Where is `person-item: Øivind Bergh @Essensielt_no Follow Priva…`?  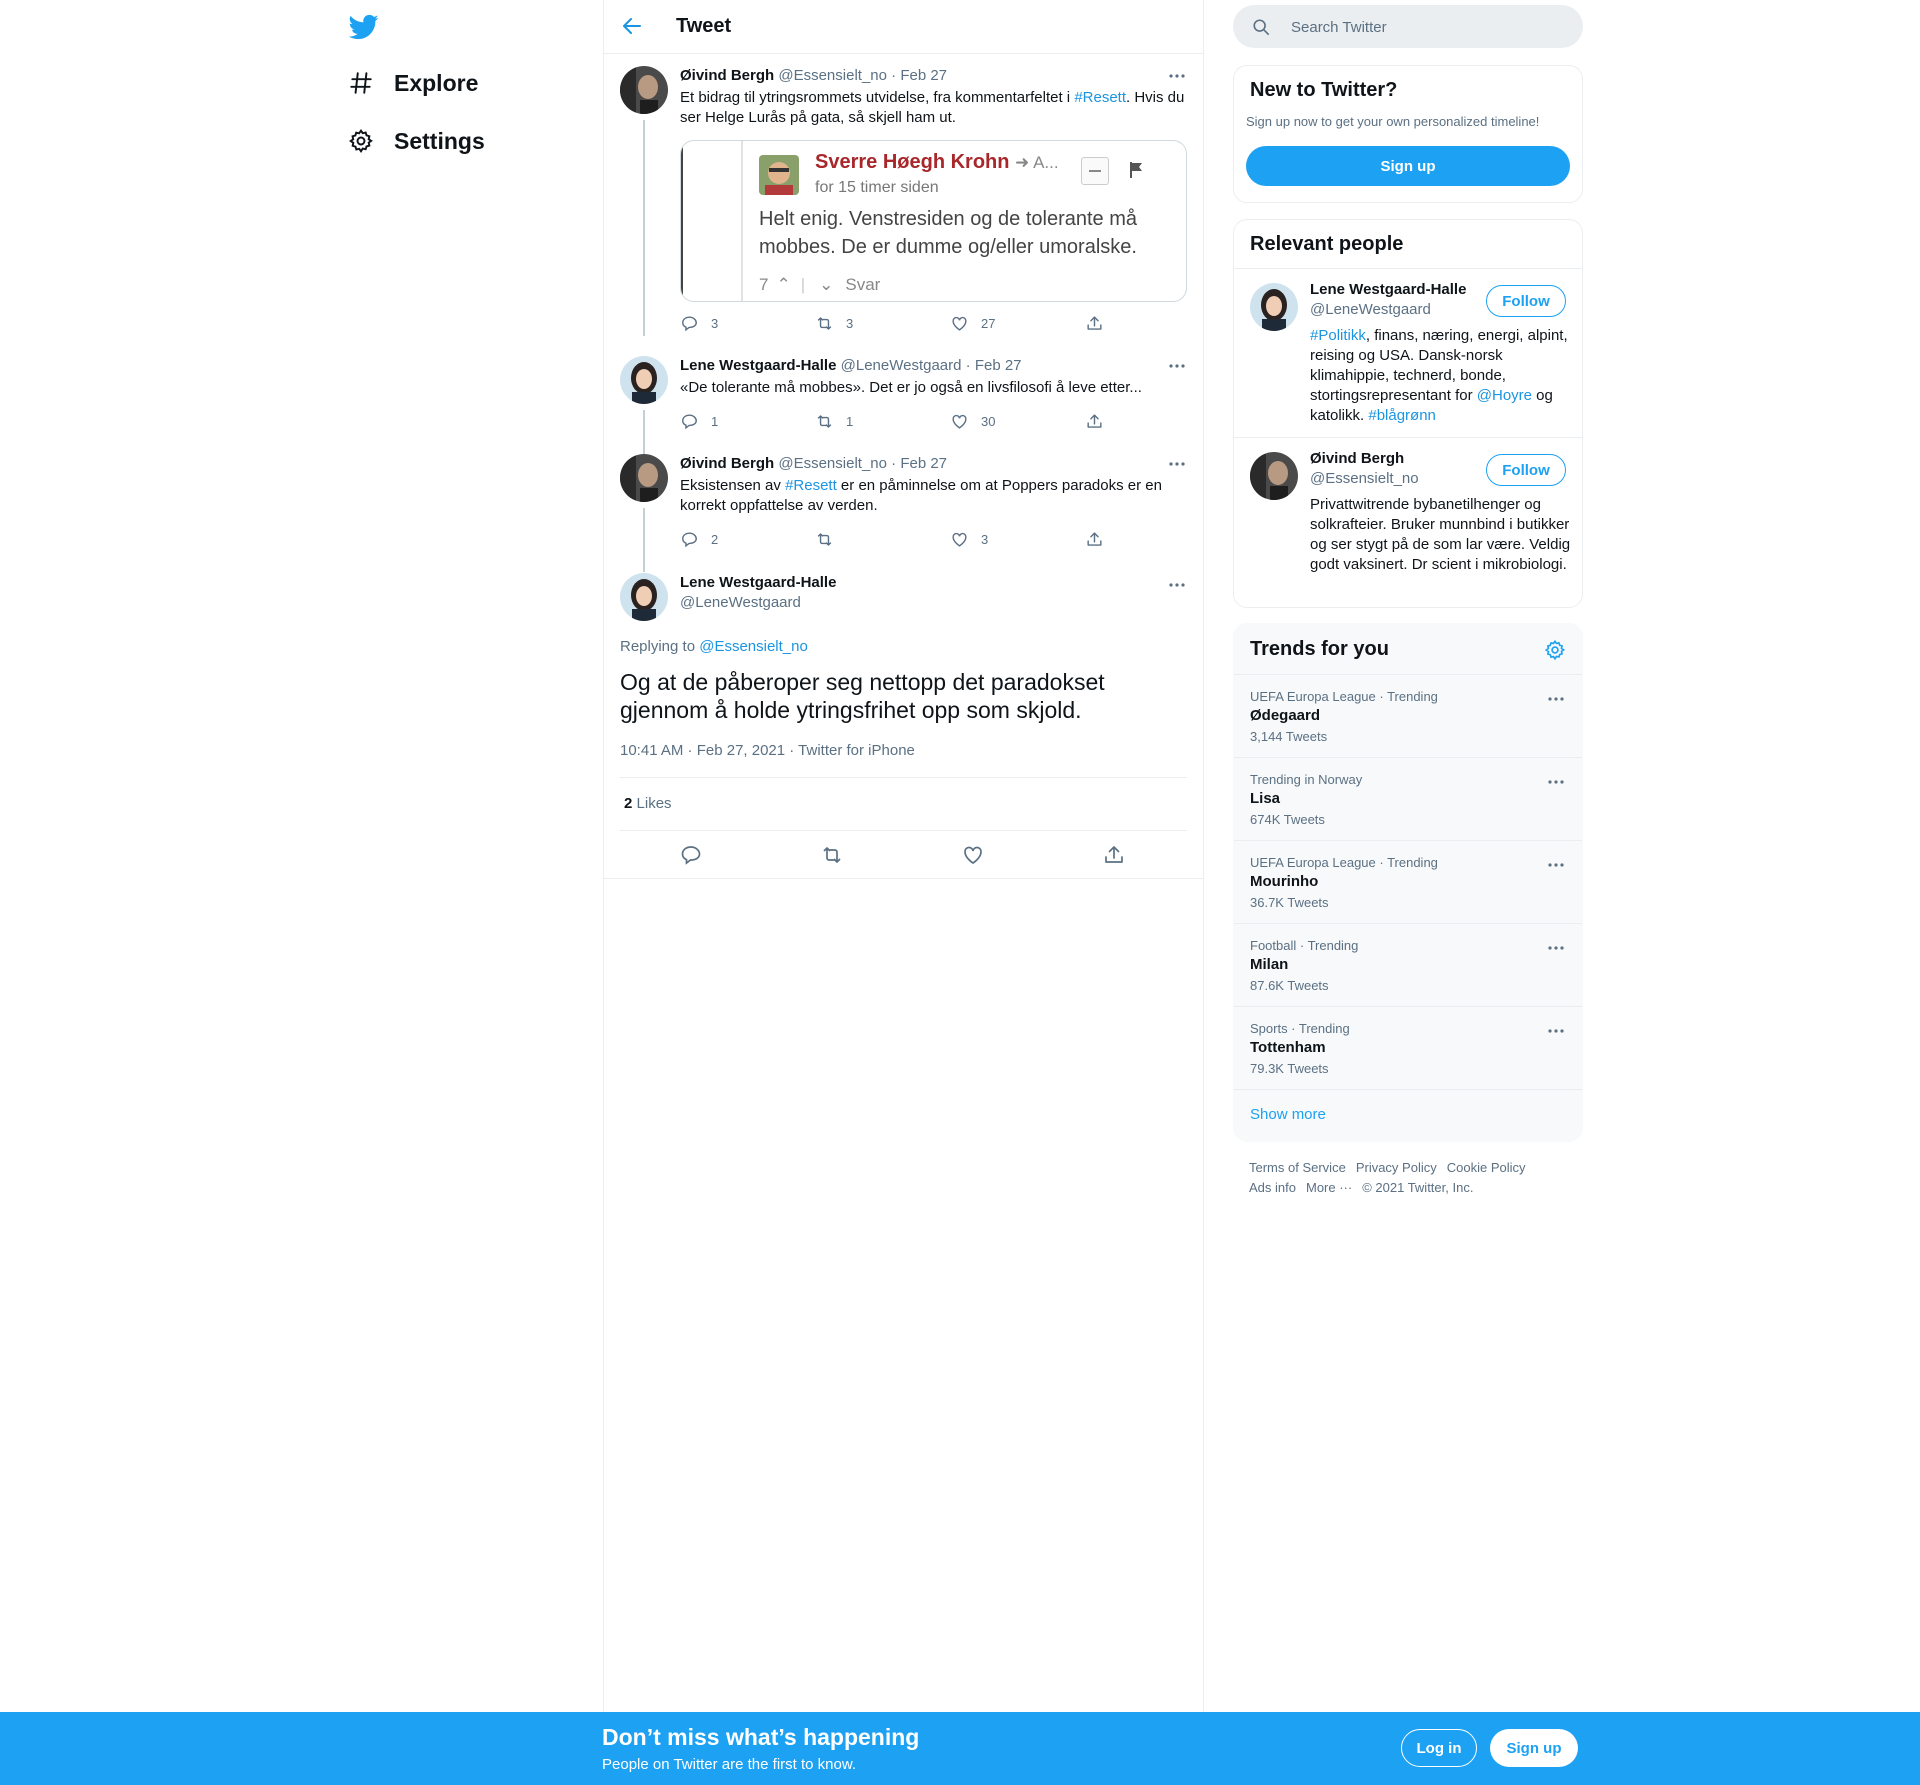
person-item: Øivind Bergh @Essensielt_no Follow Priva… is located at coordinates (1408, 522).